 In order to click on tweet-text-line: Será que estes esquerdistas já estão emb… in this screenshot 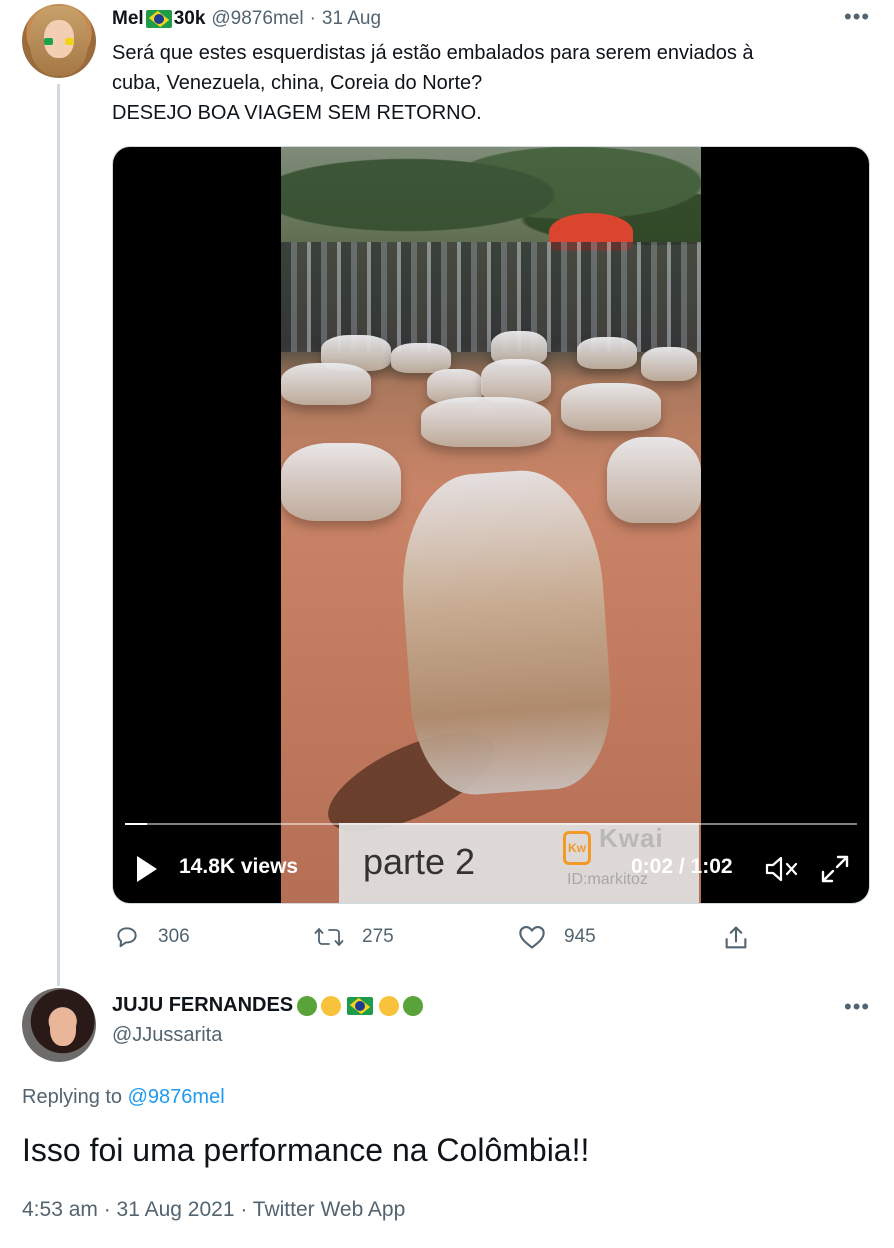, I will do `click(433, 53)`.